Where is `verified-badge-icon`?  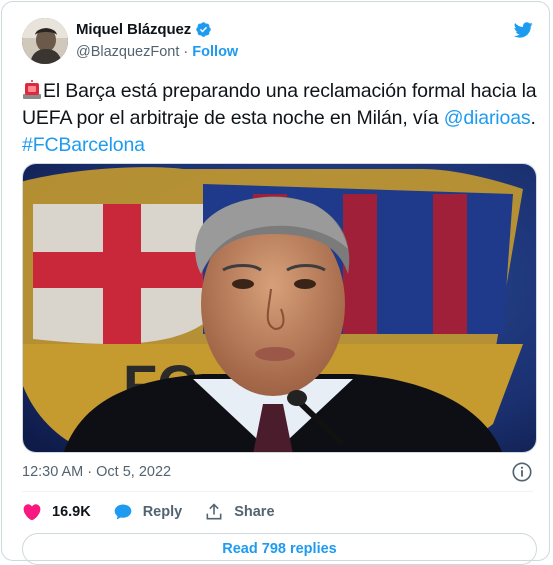
verified-badge-icon is located at coordinates (203, 29).